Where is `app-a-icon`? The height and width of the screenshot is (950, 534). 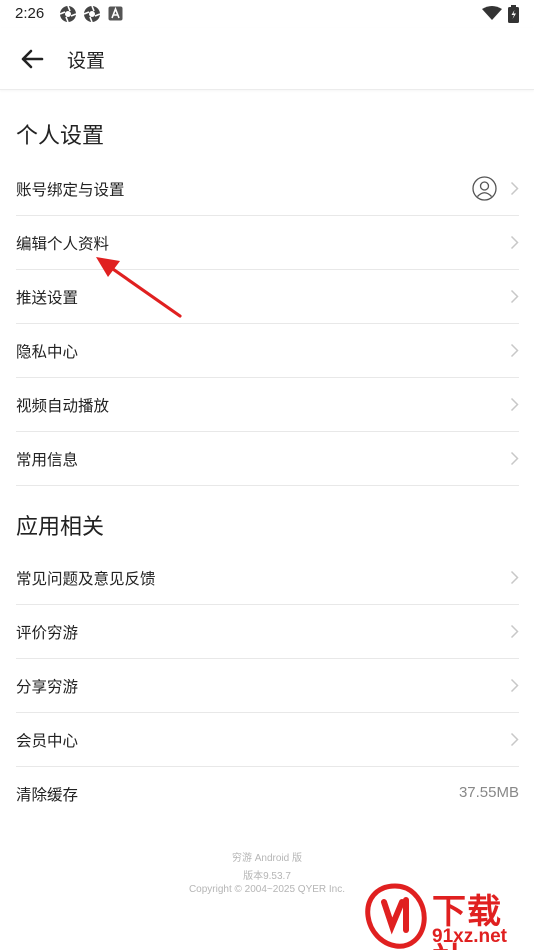 app-a-icon is located at coordinates (115, 13).